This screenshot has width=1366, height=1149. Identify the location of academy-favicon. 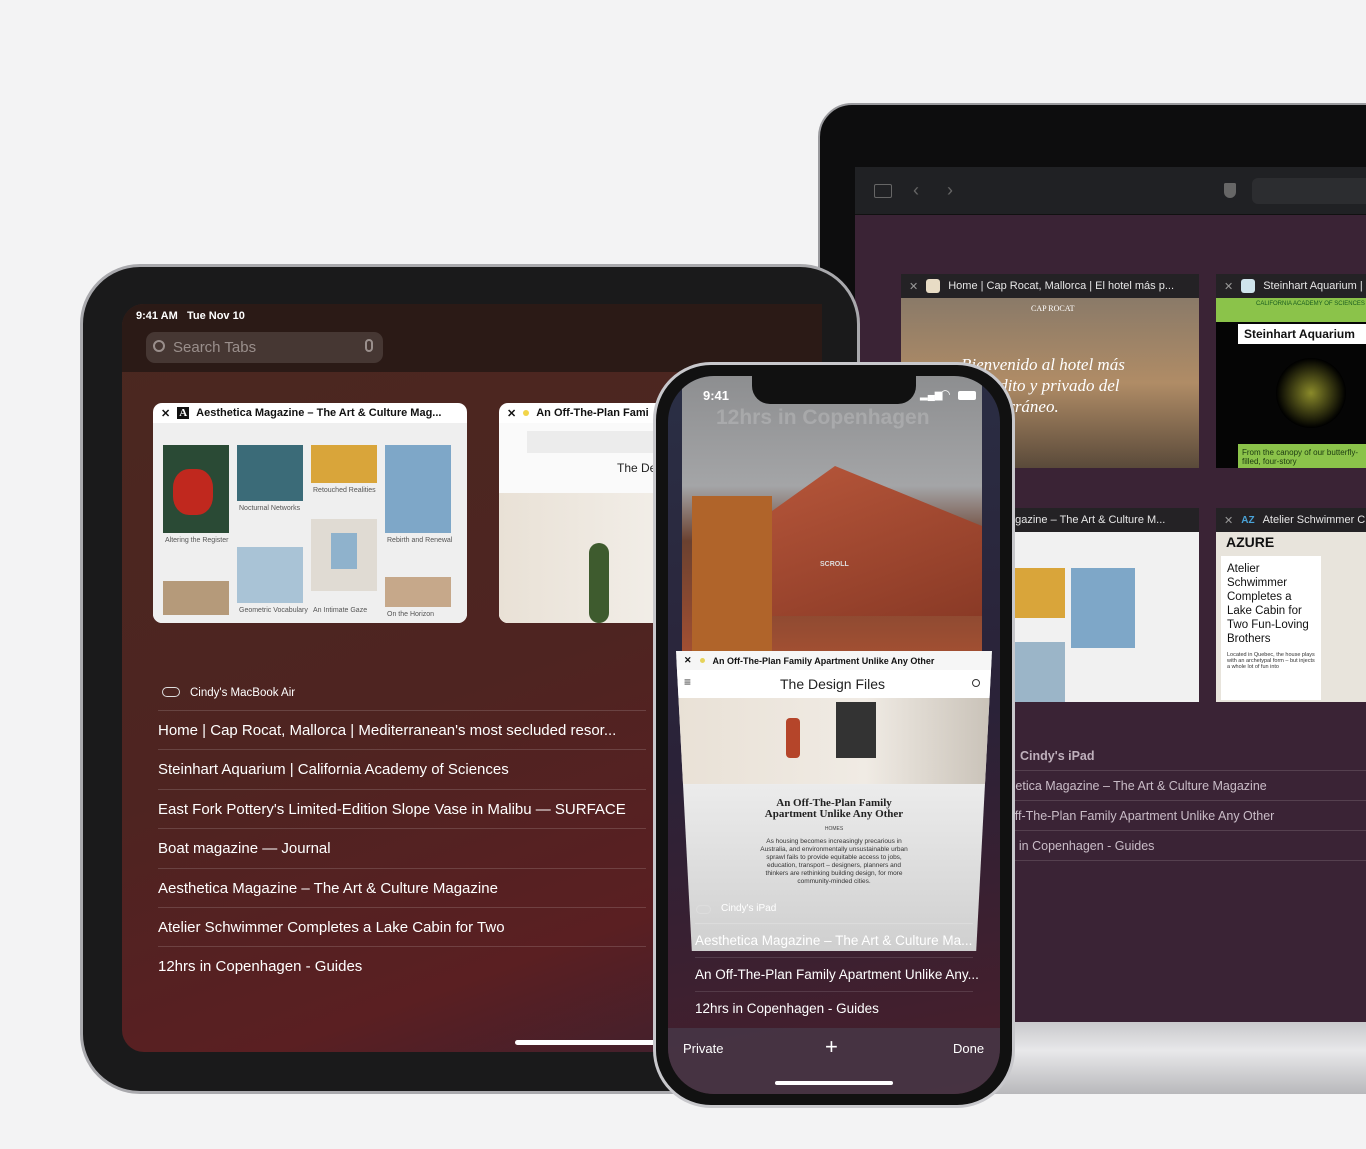
(1248, 286).